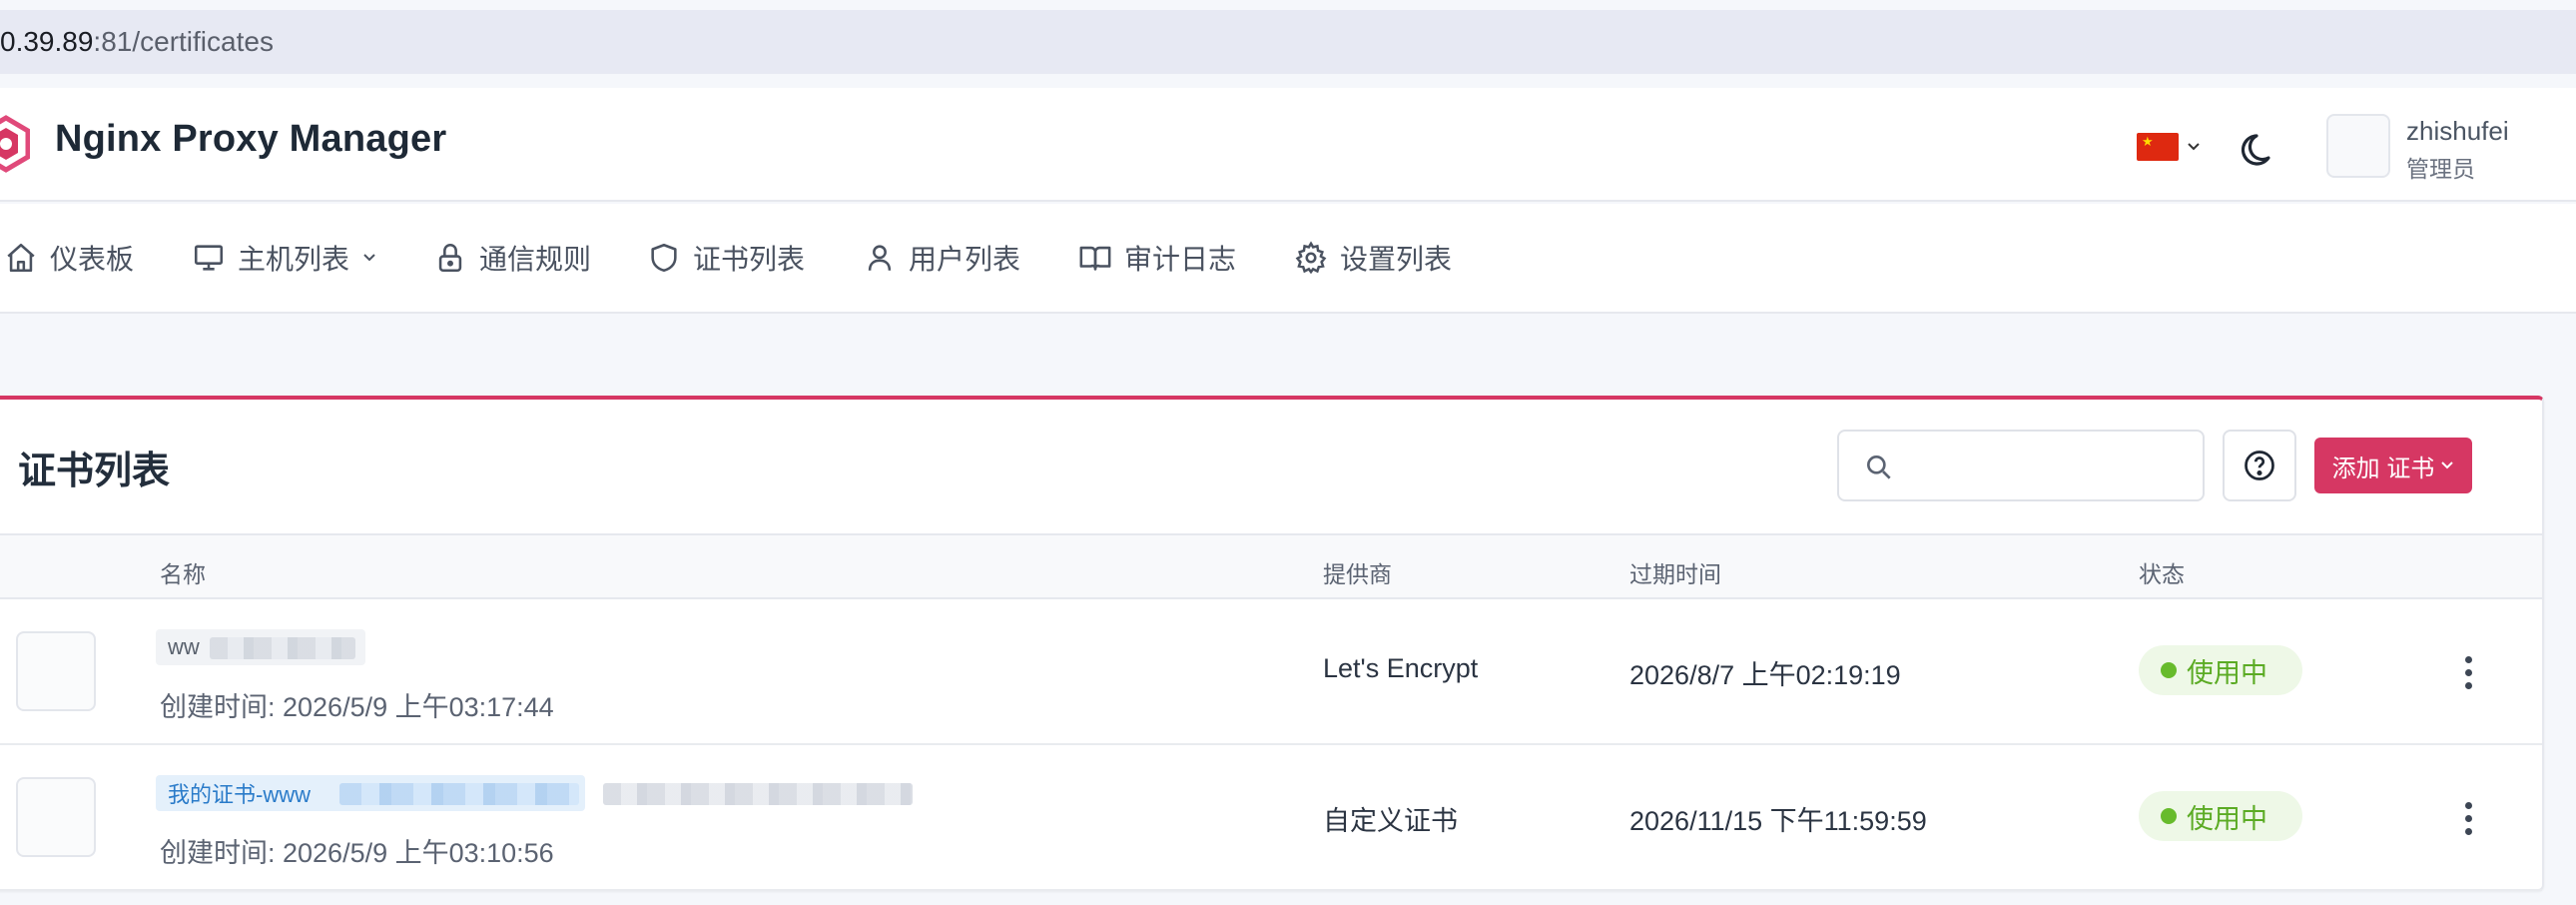 Image resolution: width=2576 pixels, height=905 pixels. Describe the element at coordinates (21, 258) in the screenshot. I see `home-icon` at that location.